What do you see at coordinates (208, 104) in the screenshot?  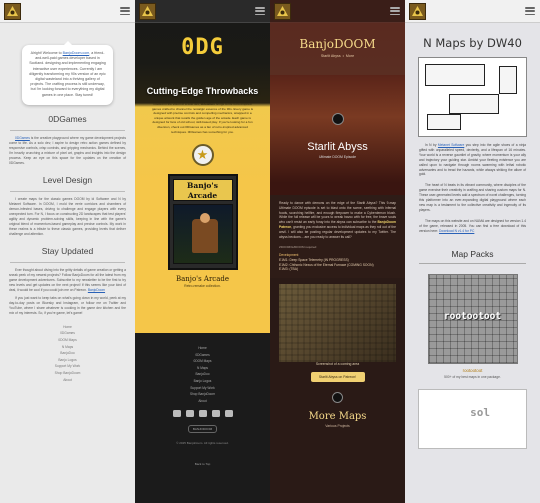 I see `hero-link: 0DGames` at bounding box center [208, 104].